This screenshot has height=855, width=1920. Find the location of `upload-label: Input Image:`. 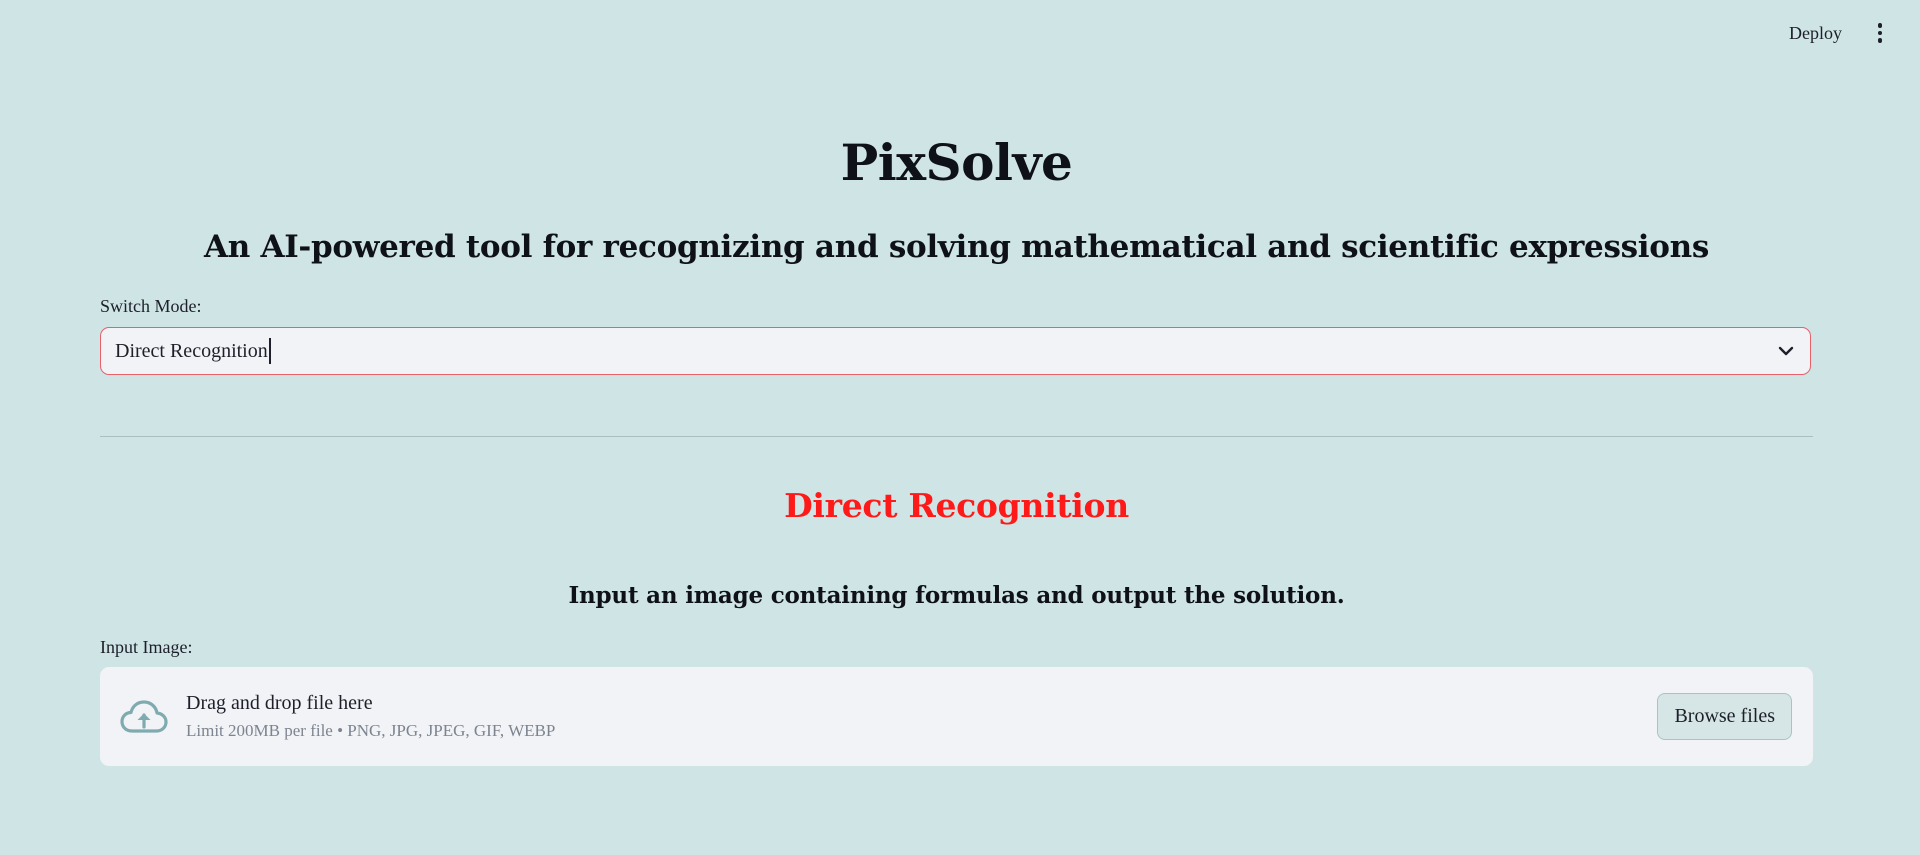

upload-label: Input Image: is located at coordinates (146, 647).